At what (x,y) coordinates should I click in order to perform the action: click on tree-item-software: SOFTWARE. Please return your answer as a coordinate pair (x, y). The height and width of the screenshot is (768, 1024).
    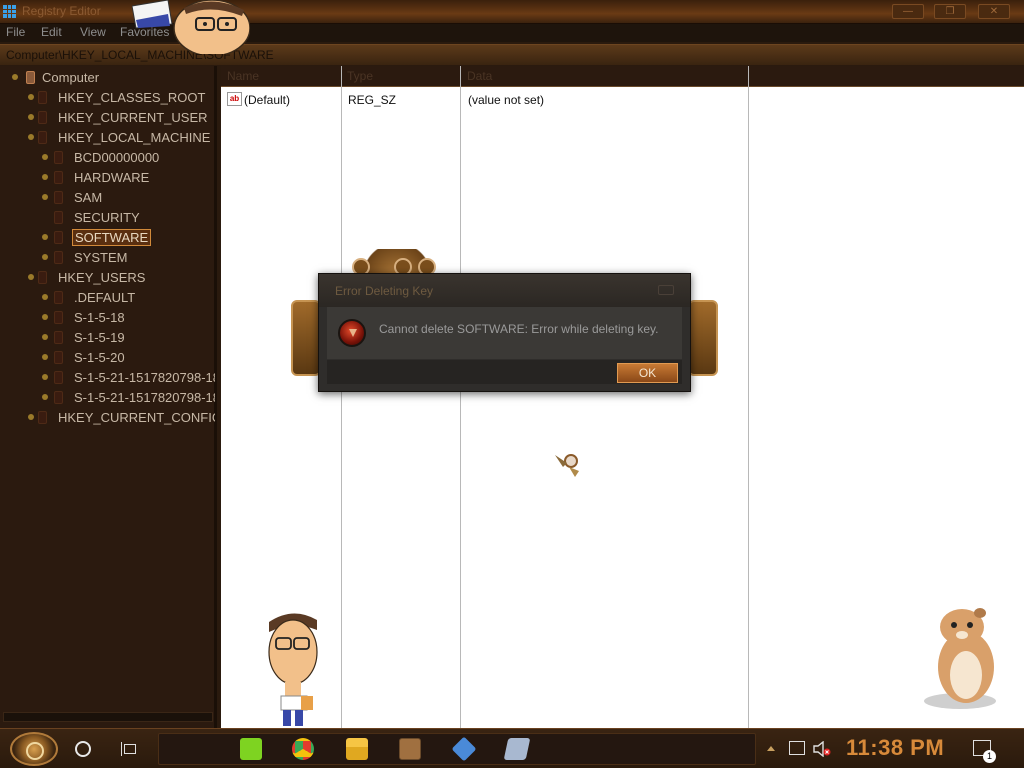
    Looking at the image, I should click on (127, 238).